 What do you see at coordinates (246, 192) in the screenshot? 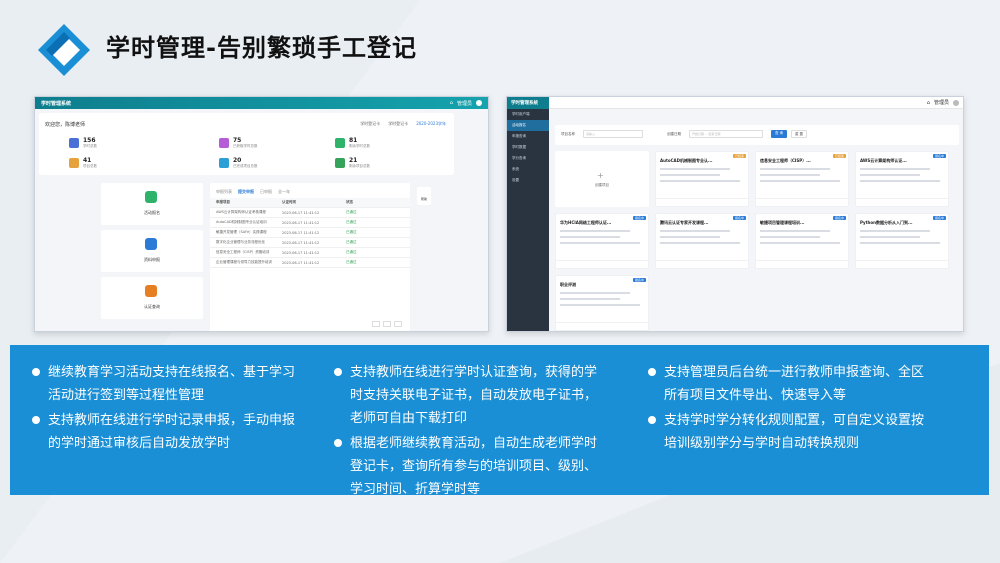
I see `tab-submit: 提交申报` at bounding box center [246, 192].